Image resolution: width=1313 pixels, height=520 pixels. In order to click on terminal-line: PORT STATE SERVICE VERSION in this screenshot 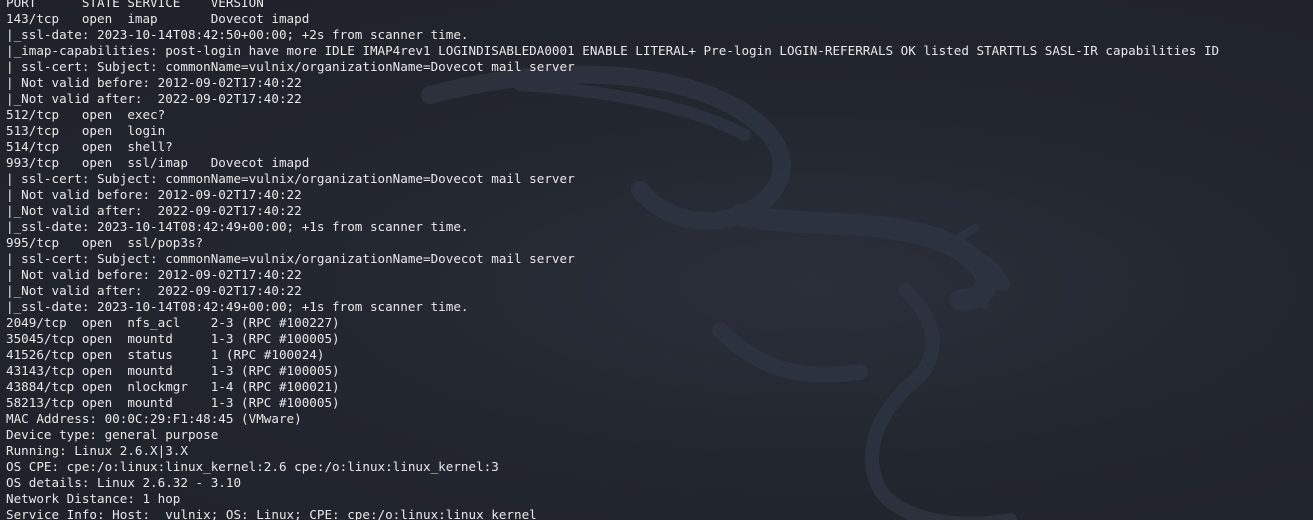, I will do `click(135, 5)`.